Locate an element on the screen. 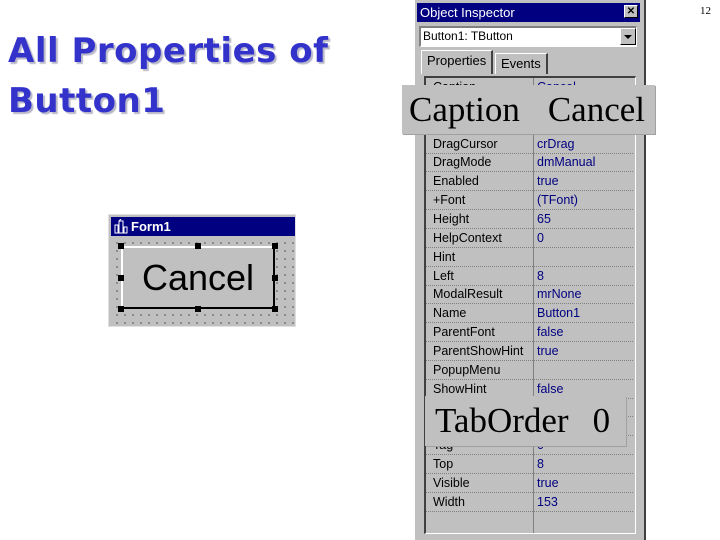  tab-properties: Properties is located at coordinates (457, 62).